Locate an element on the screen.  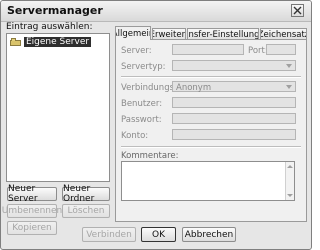
window-title: Servermanager is located at coordinates (55, 10).